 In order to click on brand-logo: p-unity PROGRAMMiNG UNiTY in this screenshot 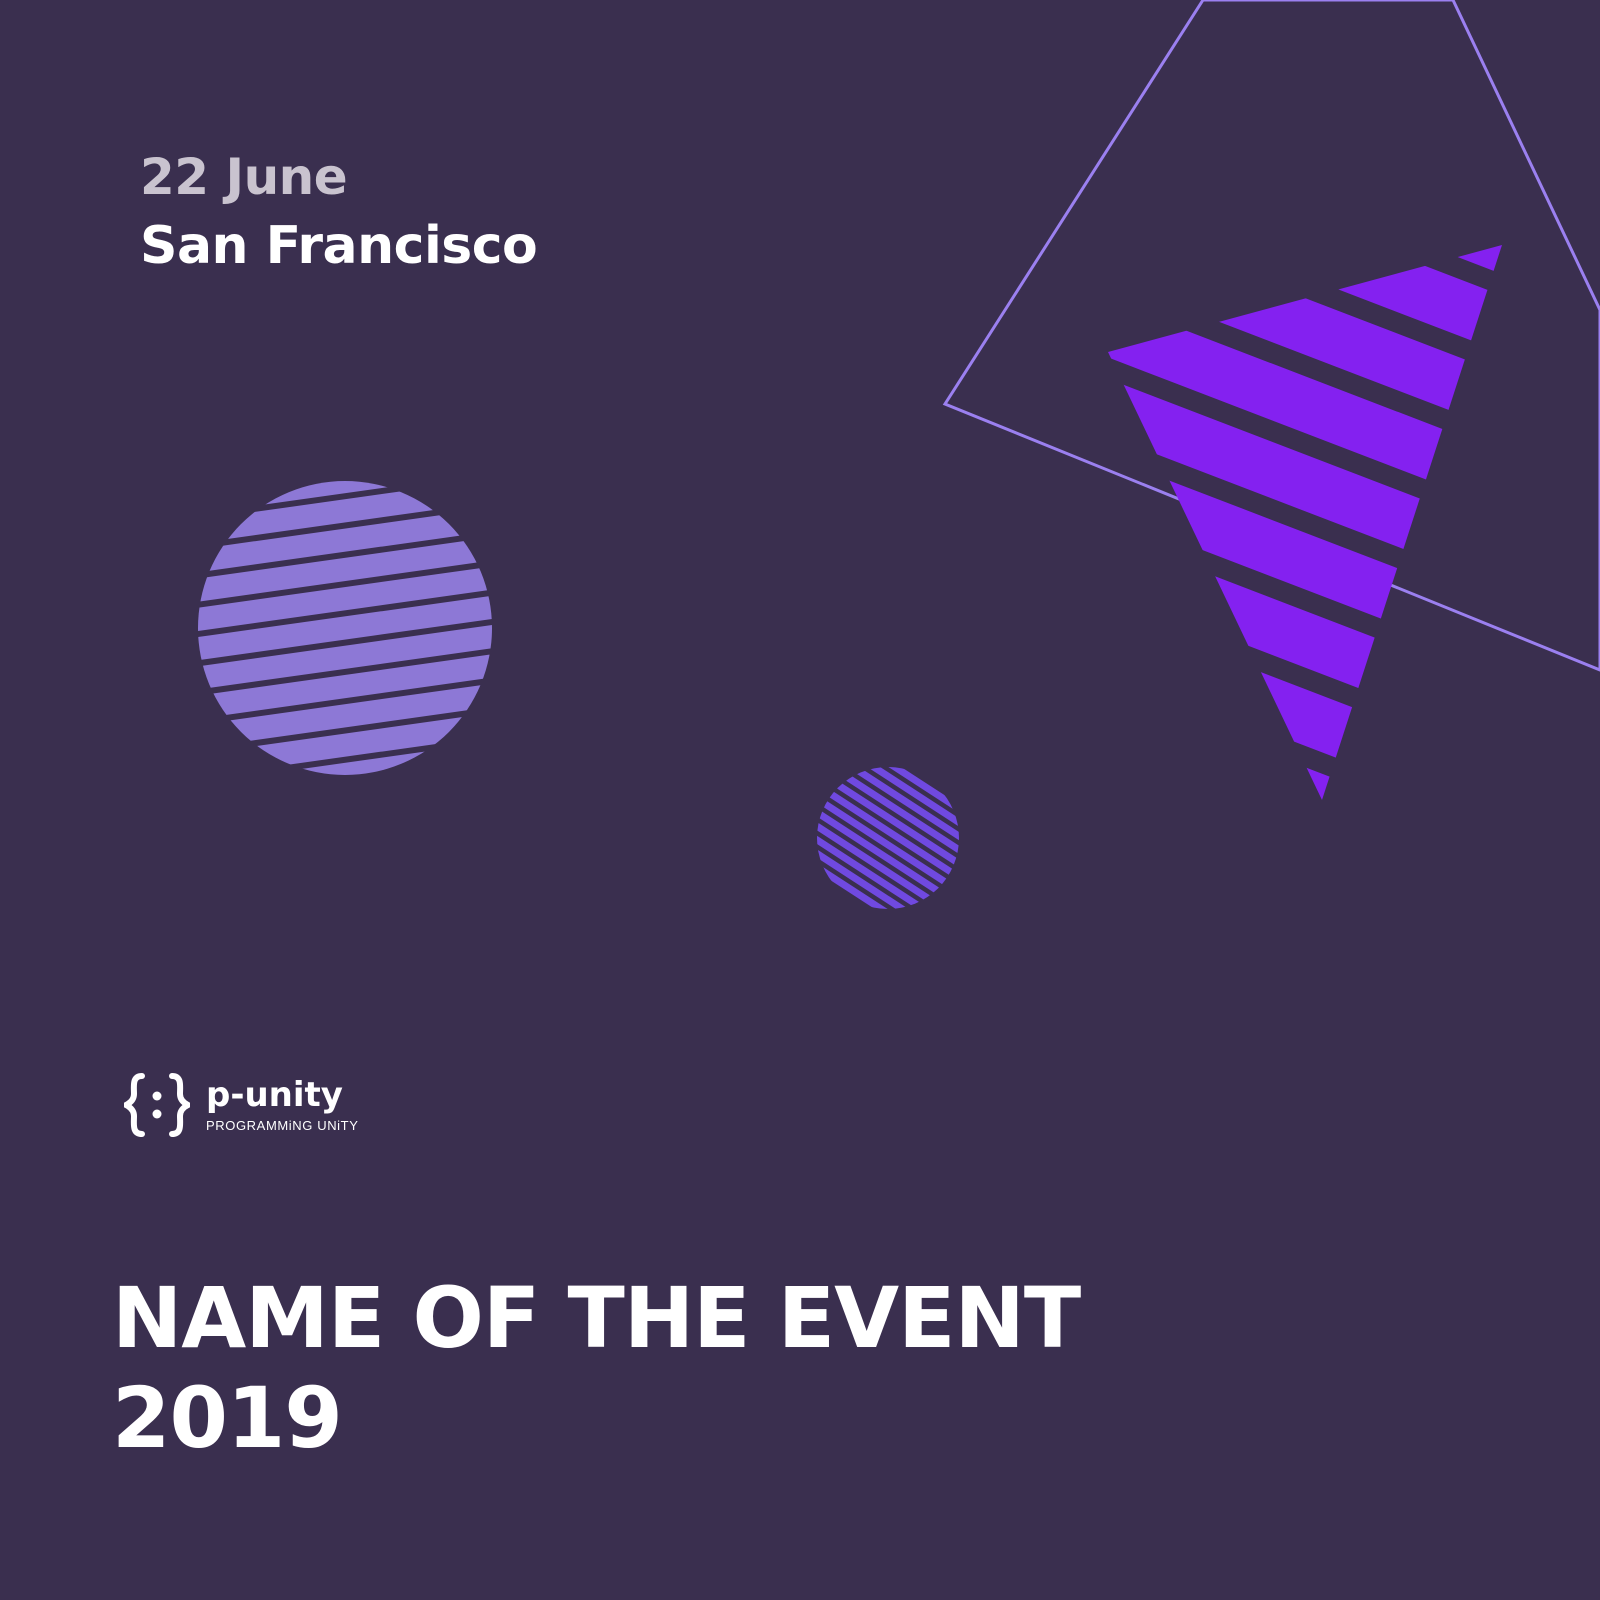, I will do `click(239, 1105)`.